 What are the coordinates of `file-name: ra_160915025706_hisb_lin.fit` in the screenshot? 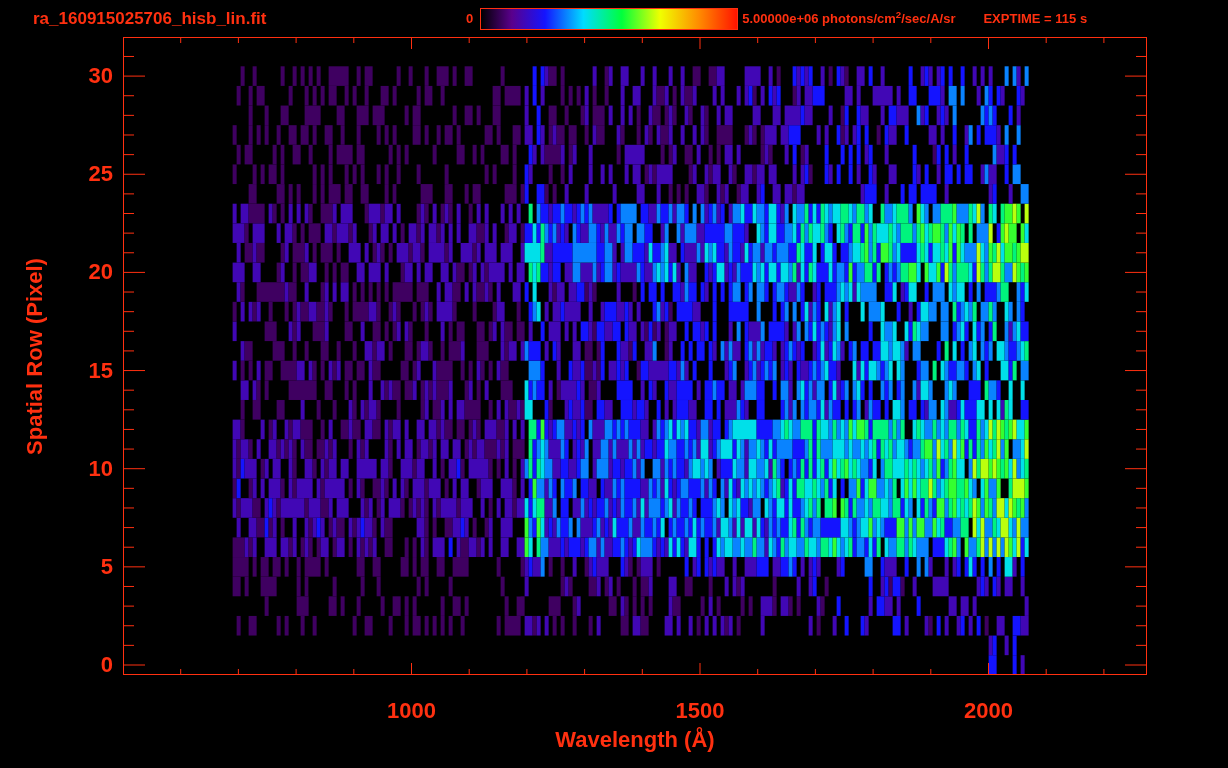 It's located at (150, 18).